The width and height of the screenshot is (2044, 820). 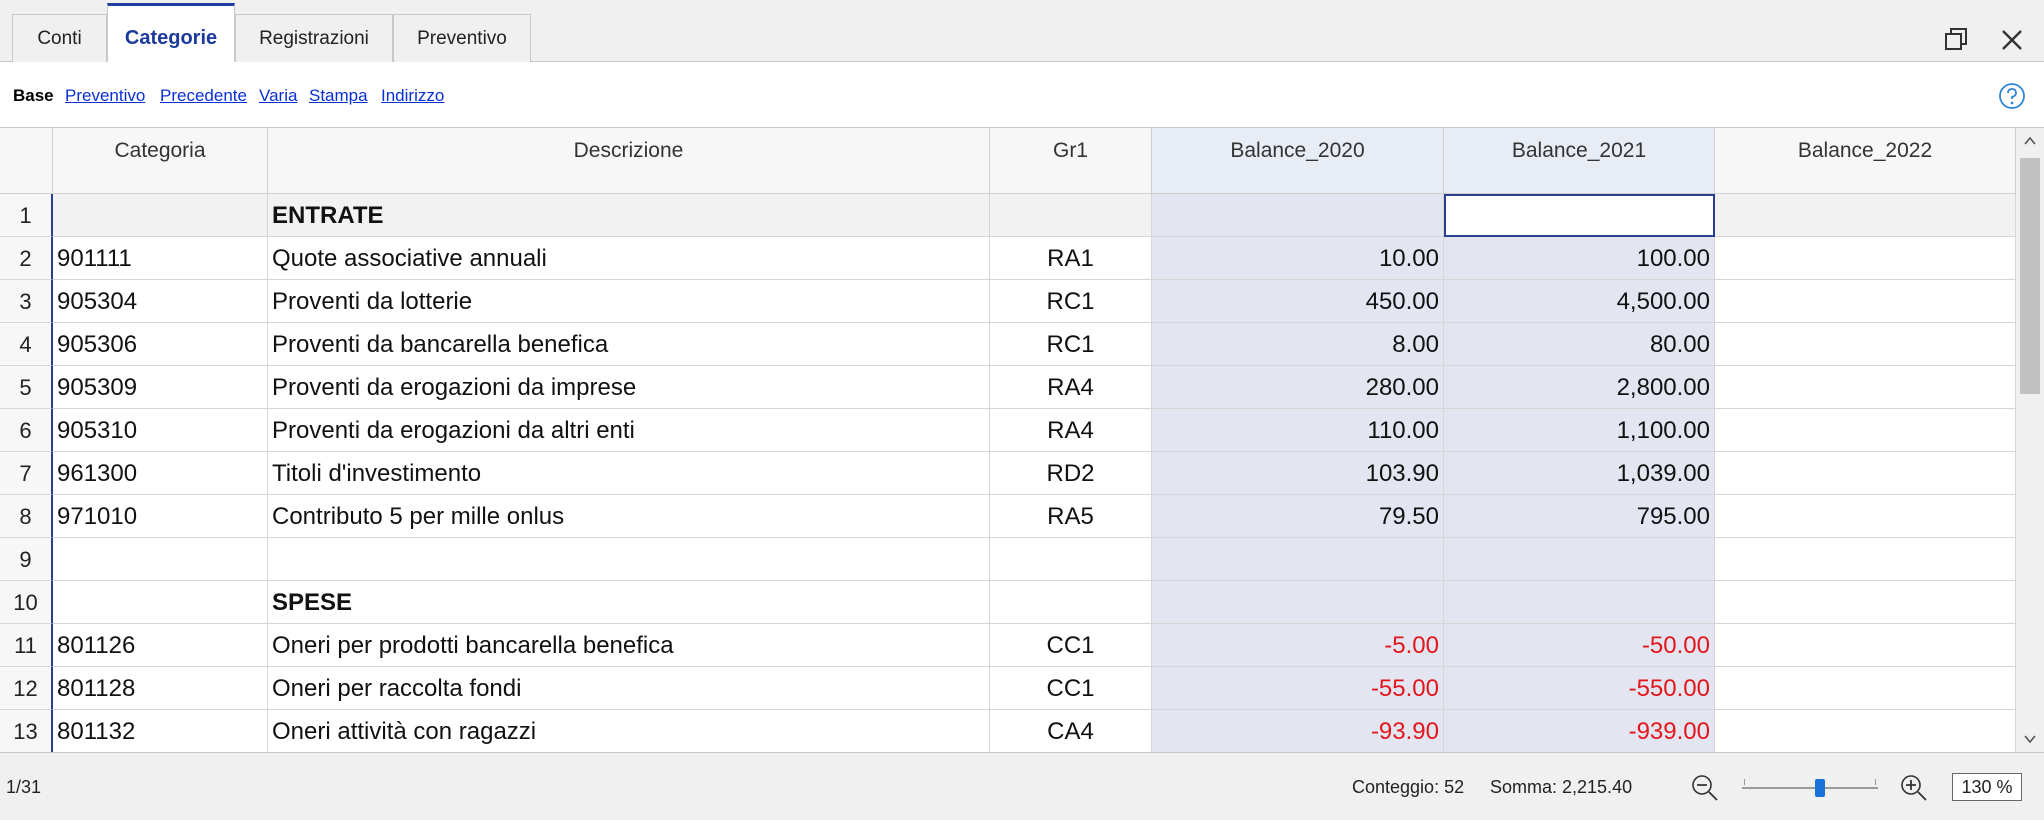 What do you see at coordinates (2030, 141) in the screenshot?
I see `scroll-up-icon` at bounding box center [2030, 141].